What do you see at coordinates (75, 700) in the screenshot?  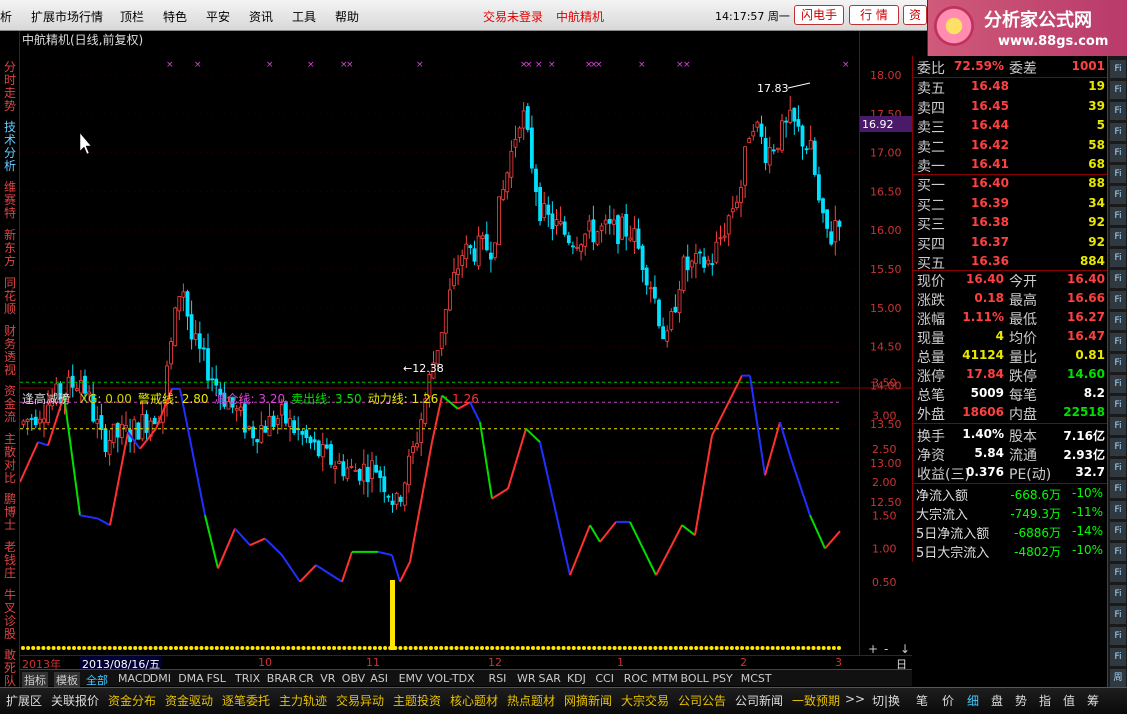 I see `bottom-tab: 关联报价` at bounding box center [75, 700].